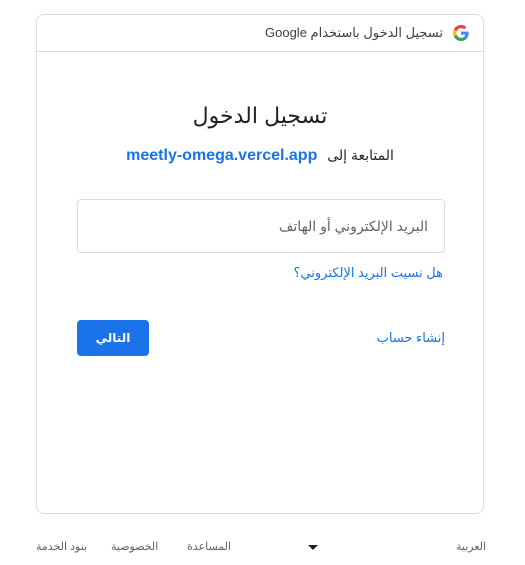 This screenshot has width=525, height=565. Describe the element at coordinates (261, 226) in the screenshot. I see `email-or-phone-field: البريد الإلكتروني أو الهاتف` at that location.